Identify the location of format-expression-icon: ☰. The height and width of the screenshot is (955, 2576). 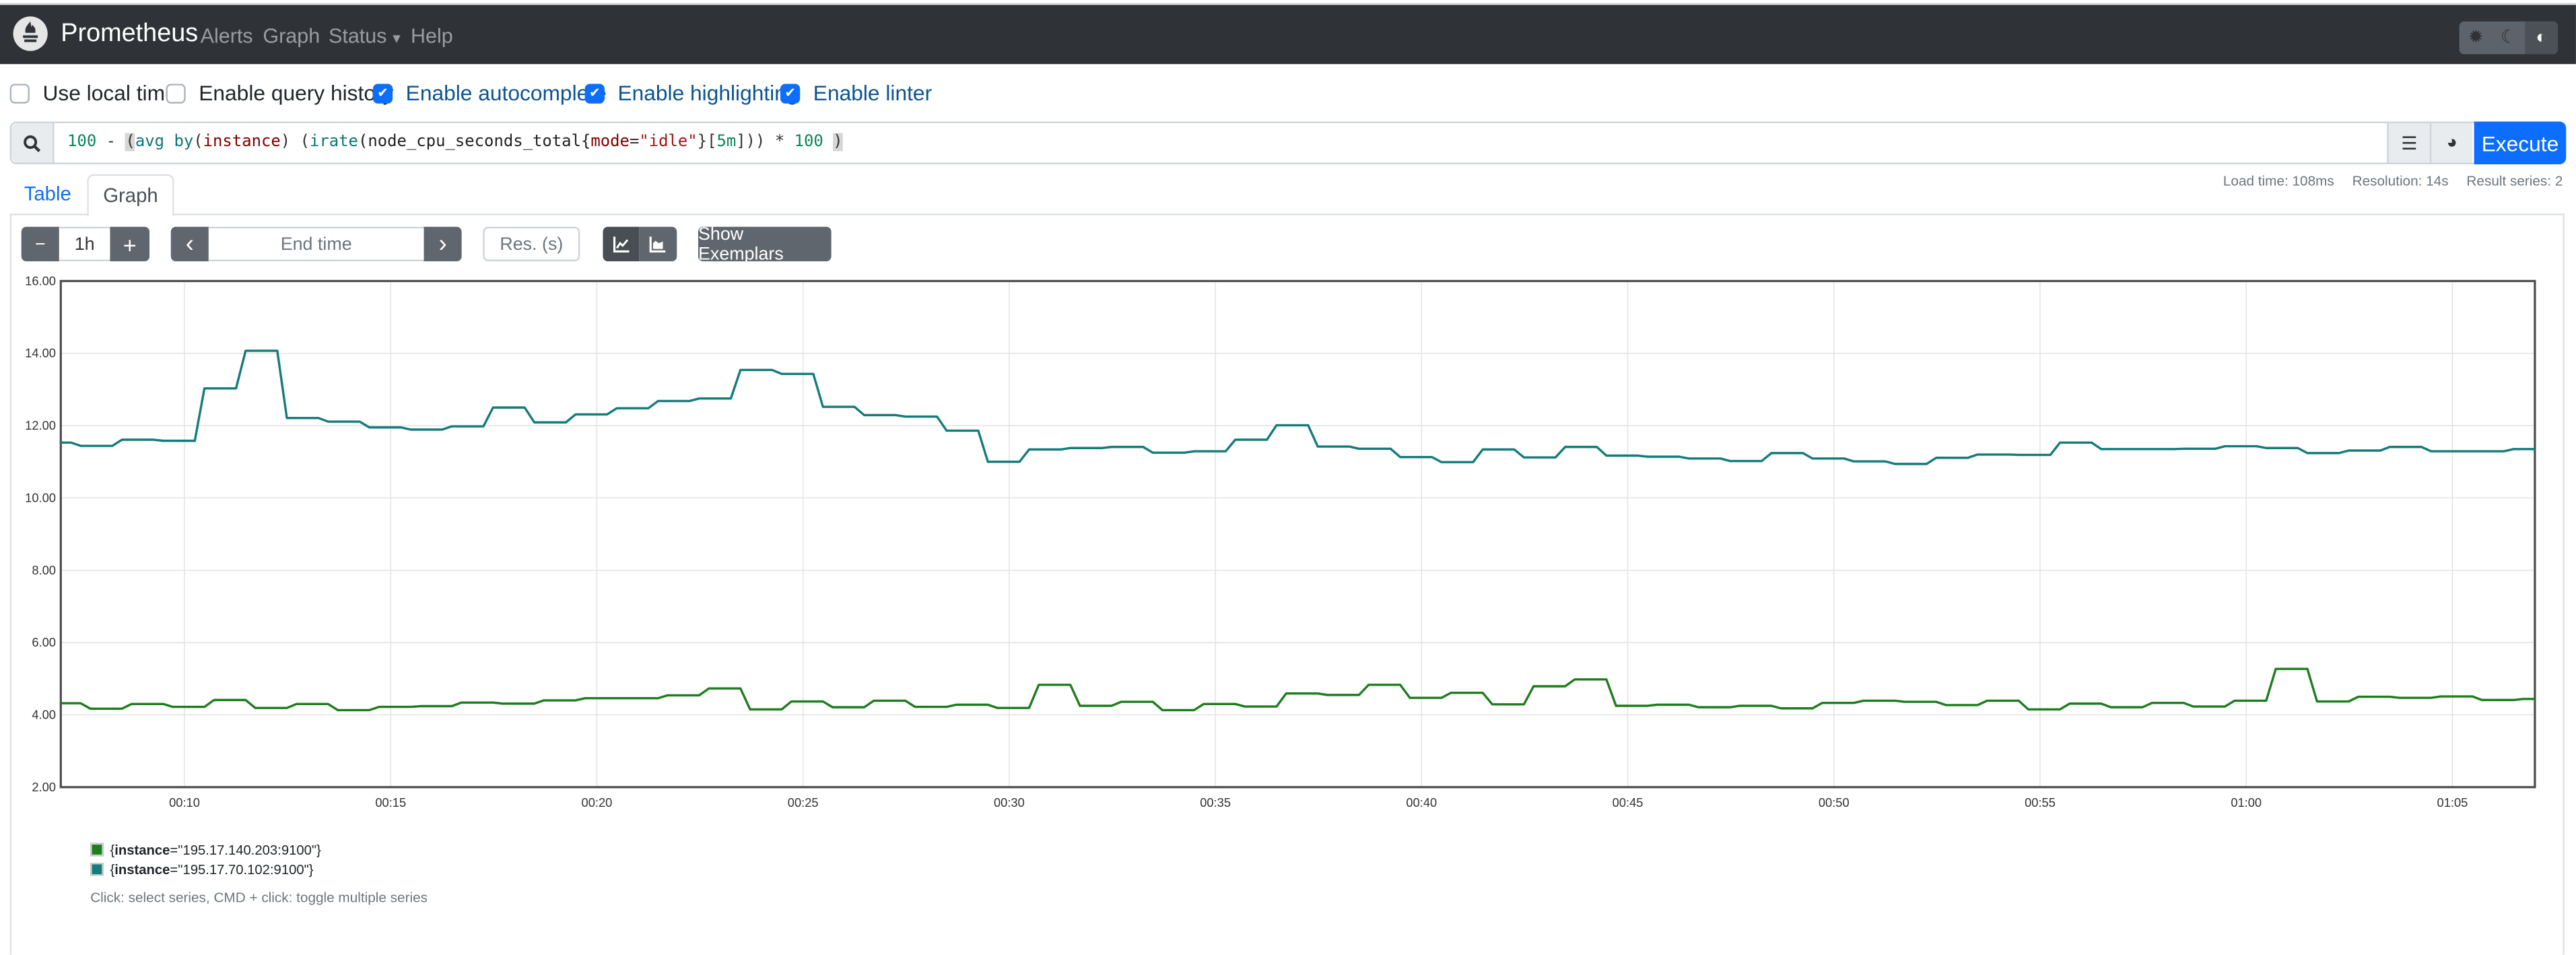
(2408, 143).